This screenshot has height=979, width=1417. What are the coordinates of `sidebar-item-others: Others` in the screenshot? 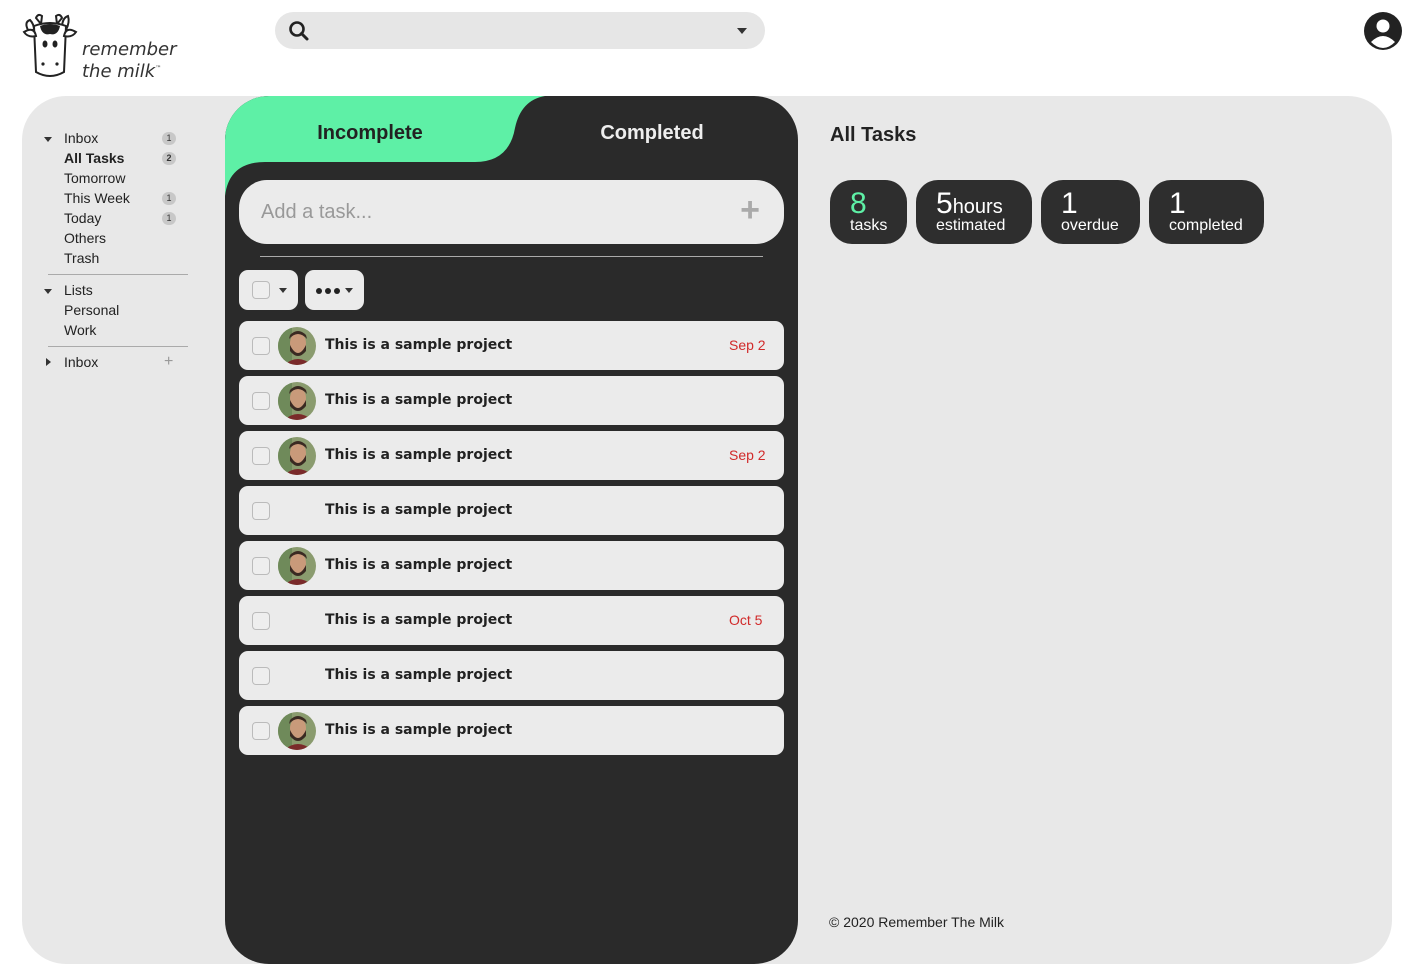 It's located at (115, 238).